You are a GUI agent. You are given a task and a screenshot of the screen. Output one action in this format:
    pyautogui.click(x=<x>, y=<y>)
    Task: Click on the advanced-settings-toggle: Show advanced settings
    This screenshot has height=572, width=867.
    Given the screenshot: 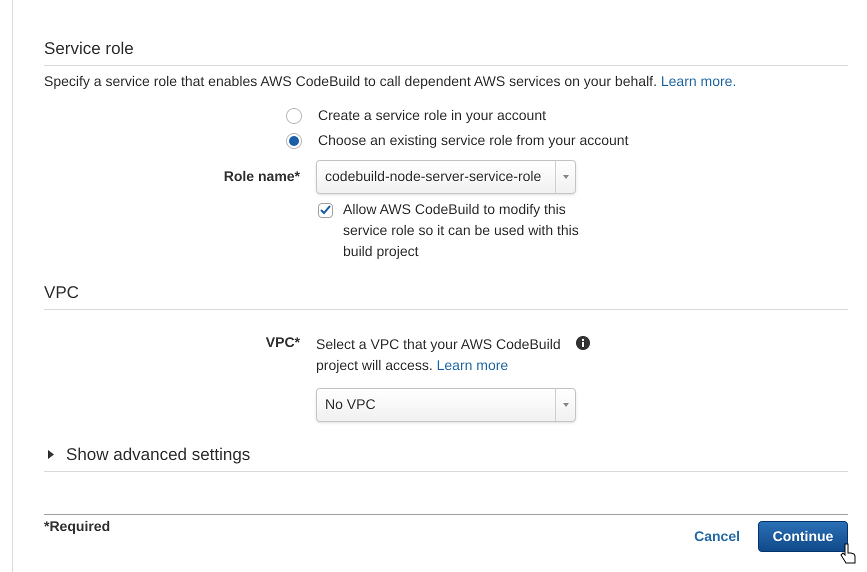 What is the action you would take?
    pyautogui.click(x=446, y=458)
    